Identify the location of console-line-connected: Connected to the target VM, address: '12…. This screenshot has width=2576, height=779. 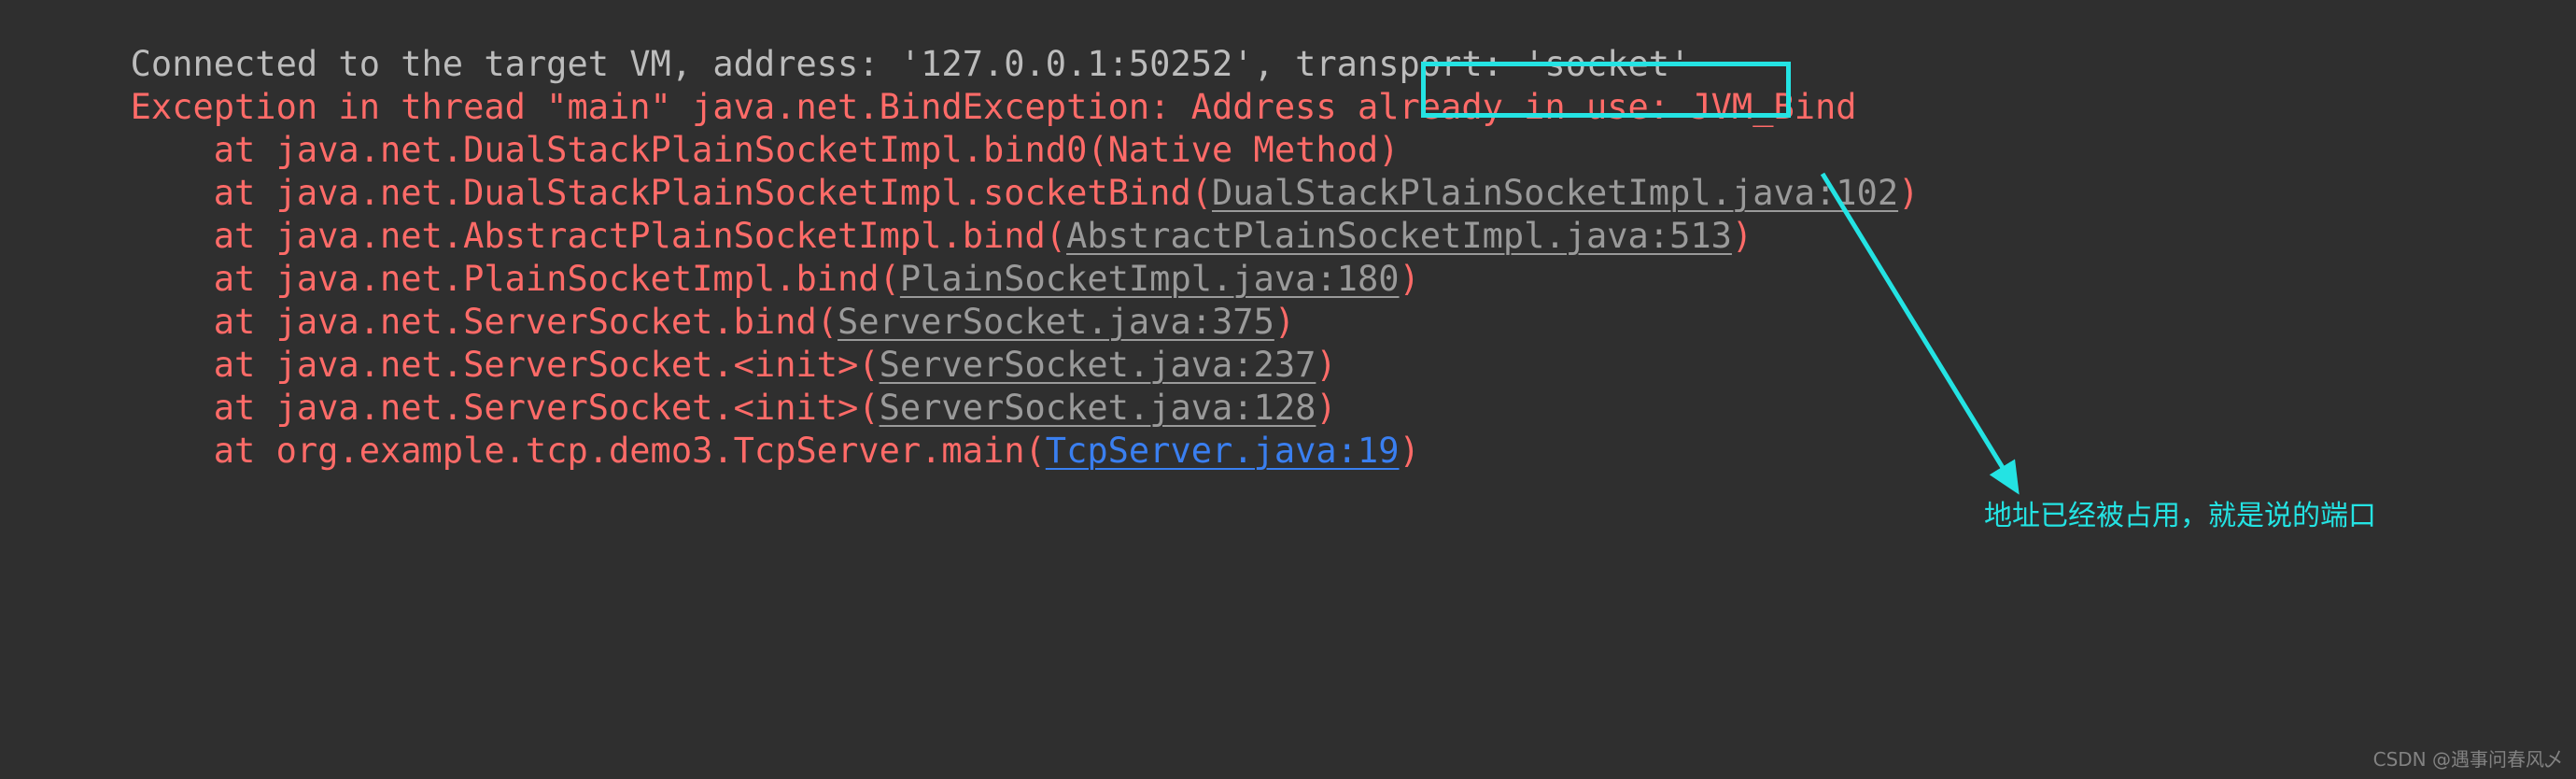
(1288, 42).